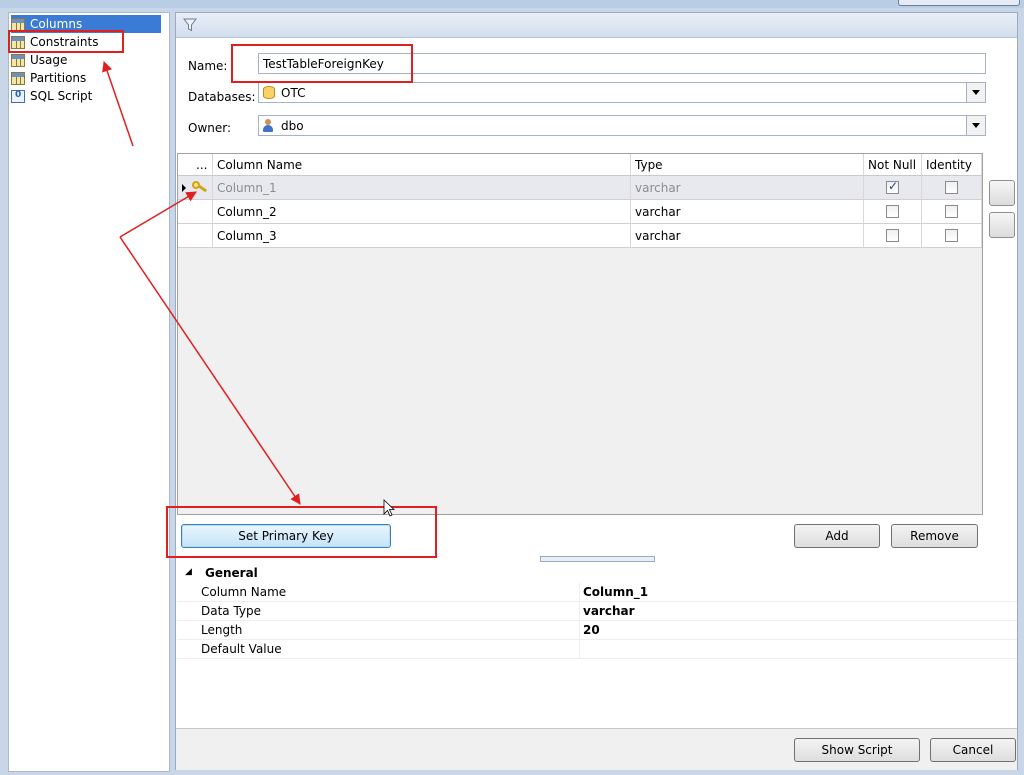  Describe the element at coordinates (422, 188) in the screenshot. I see `cell-column-name: Column_1` at that location.